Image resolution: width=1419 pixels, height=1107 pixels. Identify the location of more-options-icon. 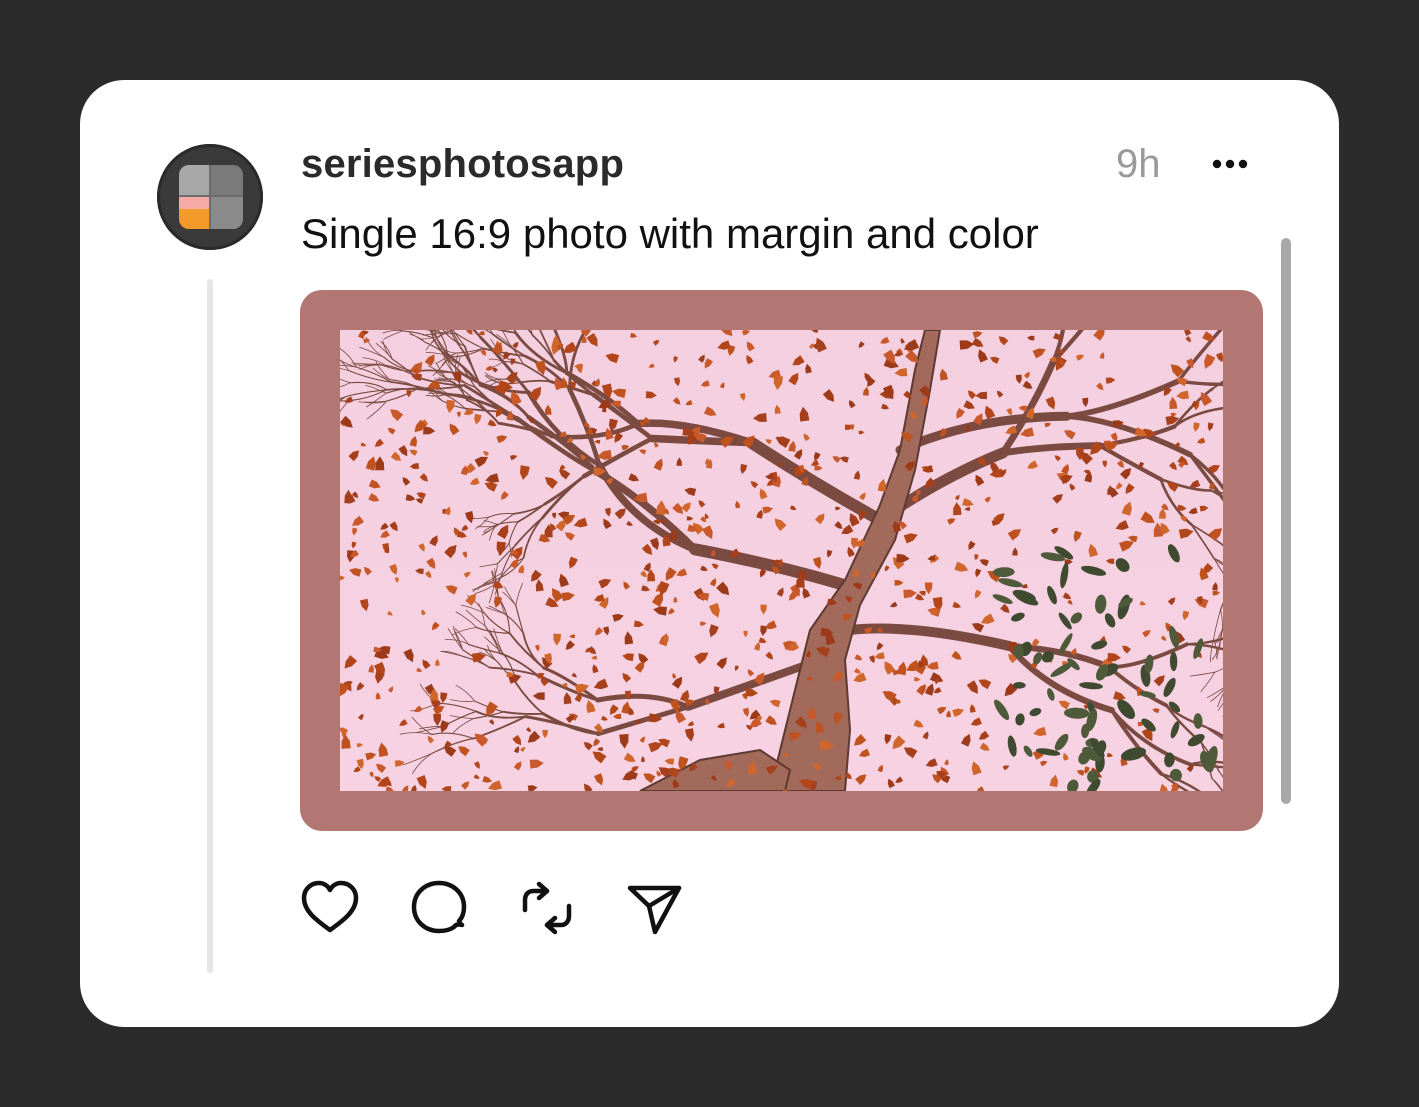
(1230, 165).